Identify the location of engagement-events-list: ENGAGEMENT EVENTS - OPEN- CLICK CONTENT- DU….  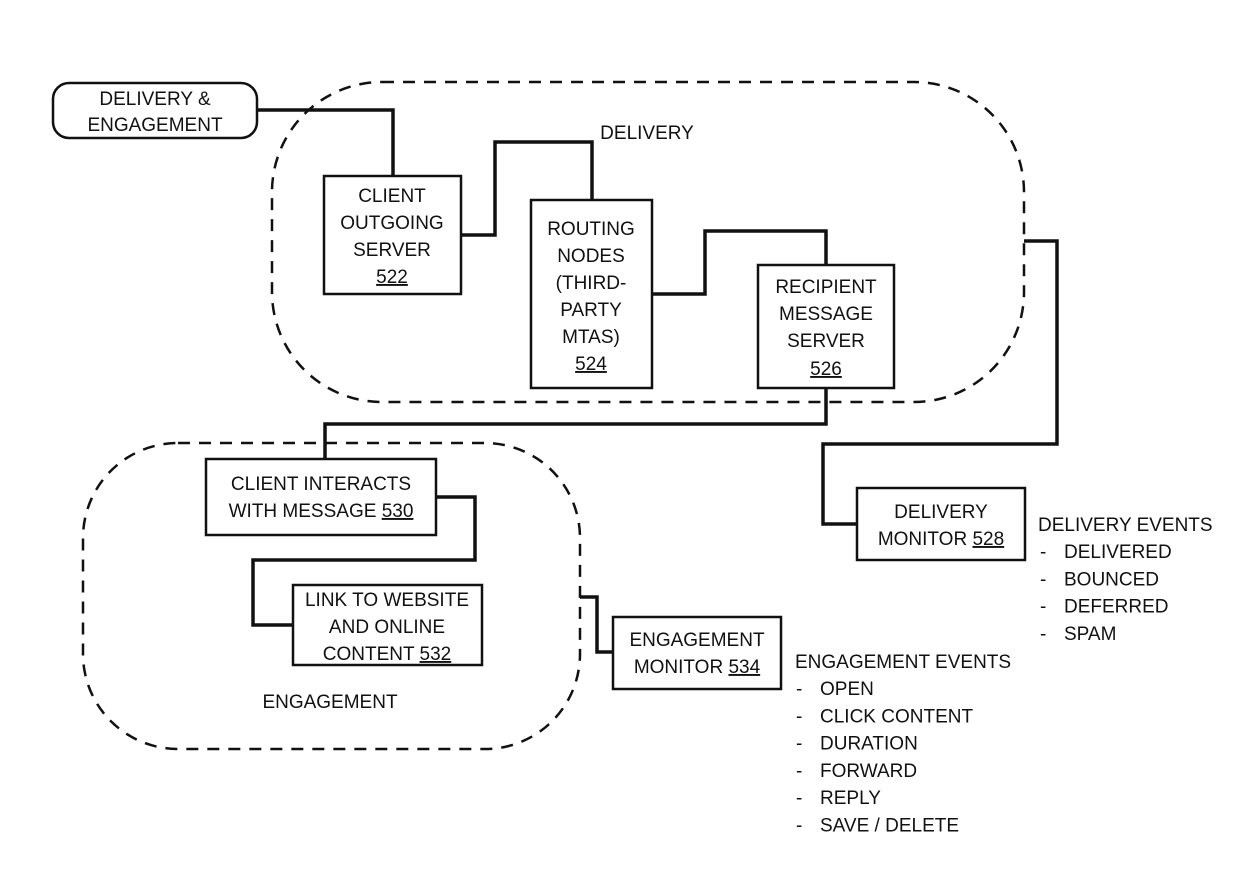
(903, 744).